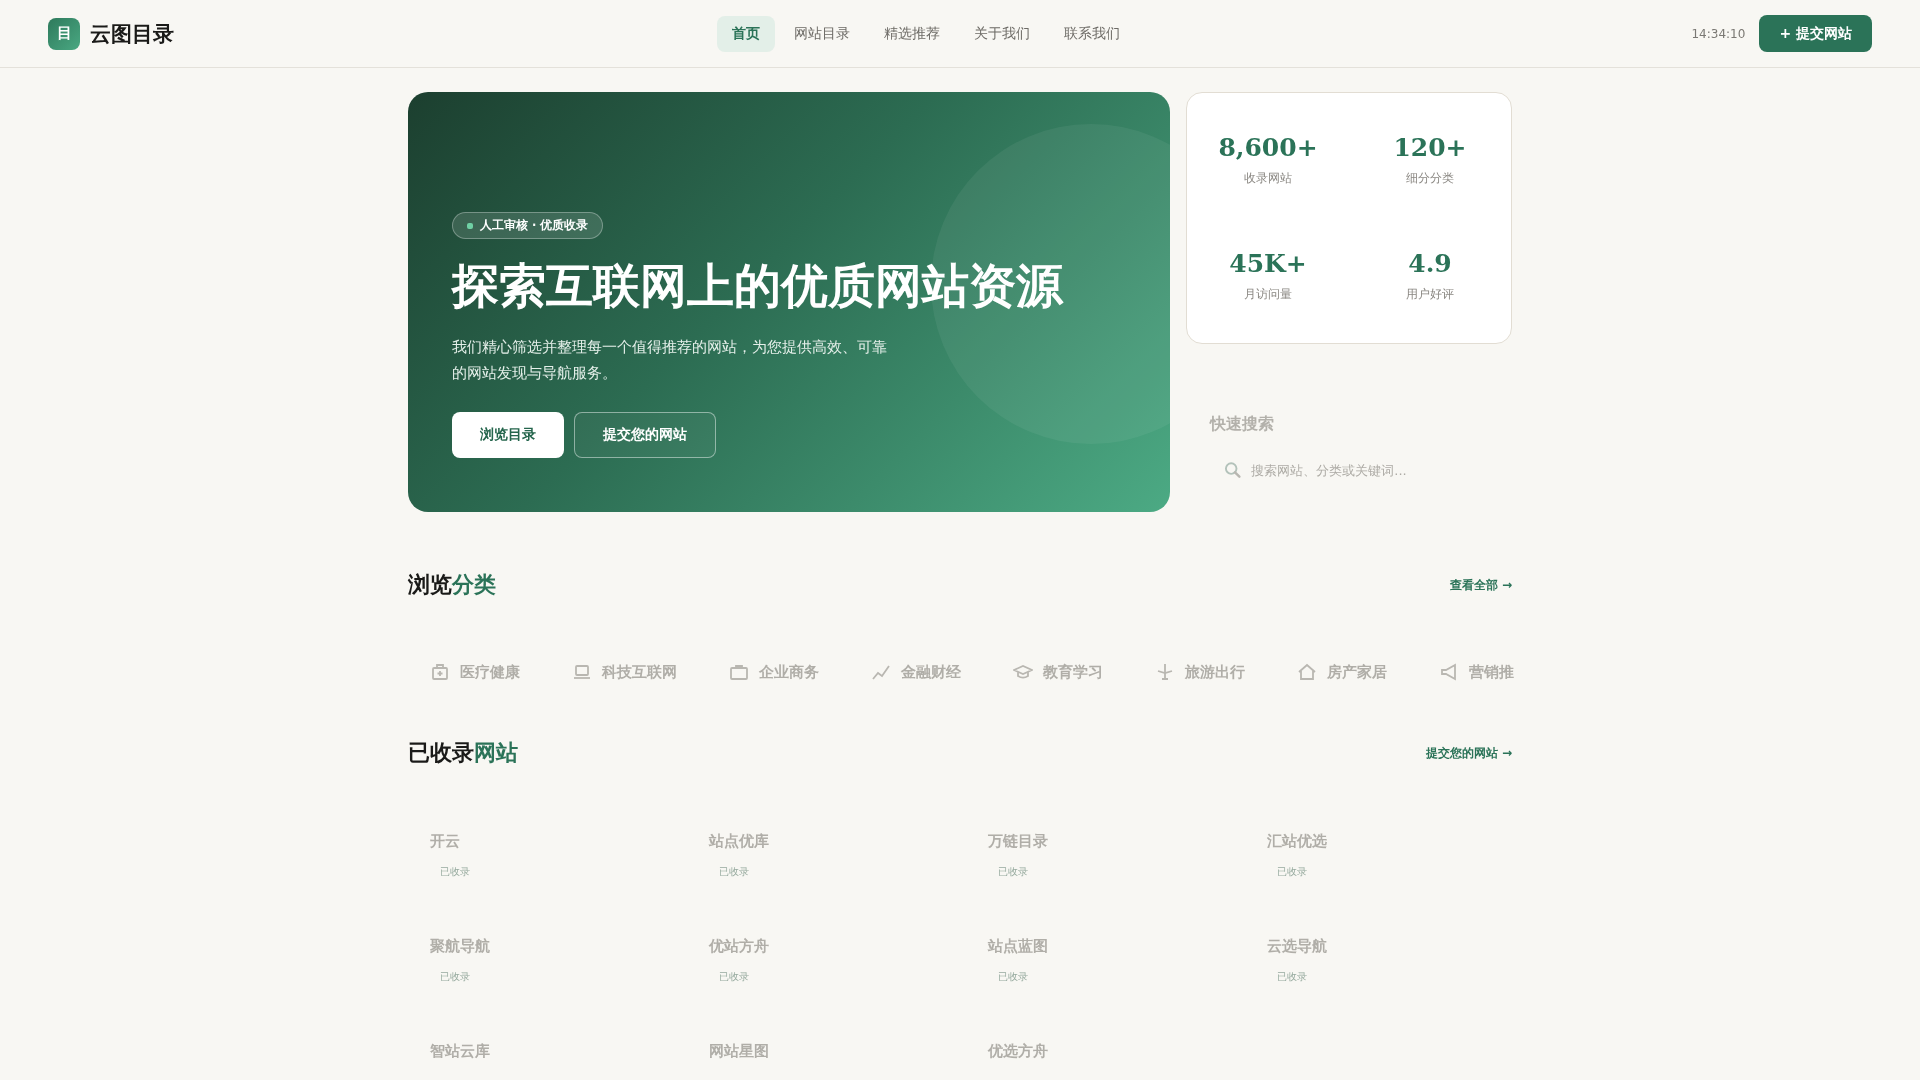 The height and width of the screenshot is (1080, 1920). I want to click on clock-time: 14:34:10, so click(1718, 33).